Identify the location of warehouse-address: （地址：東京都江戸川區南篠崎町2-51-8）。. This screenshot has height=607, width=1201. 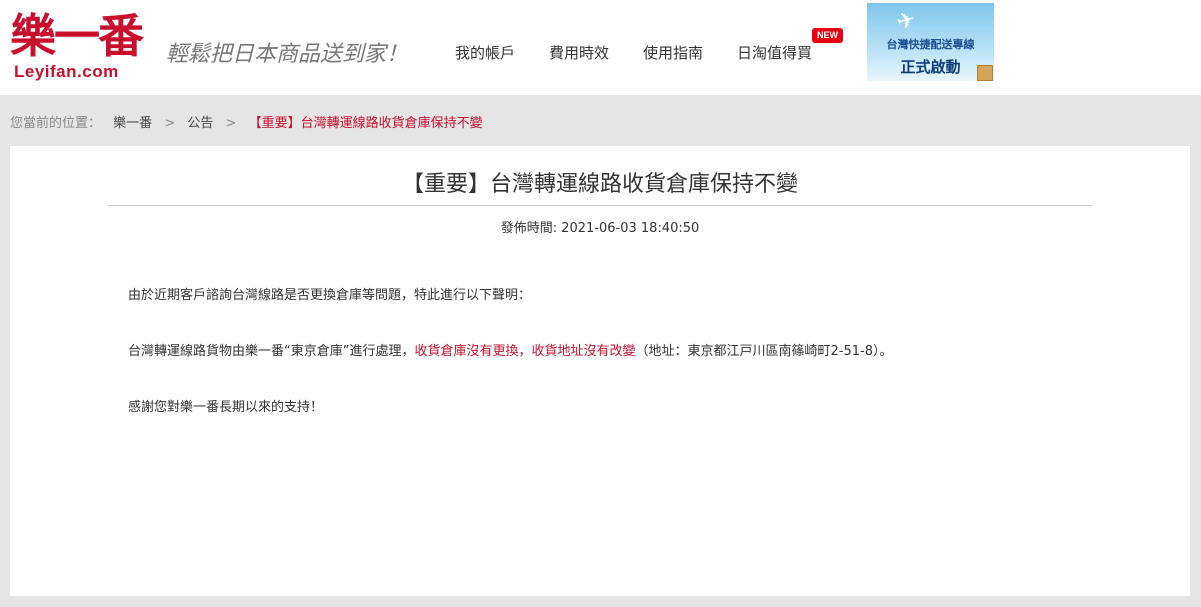
(764, 351).